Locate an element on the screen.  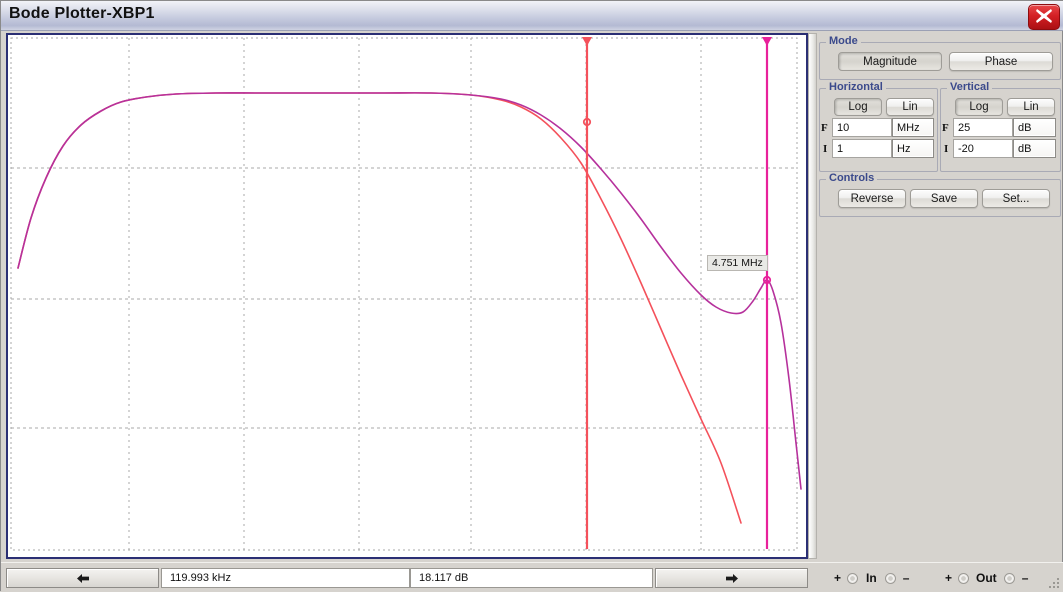
controls-group-legend: Controls is located at coordinates (852, 178).